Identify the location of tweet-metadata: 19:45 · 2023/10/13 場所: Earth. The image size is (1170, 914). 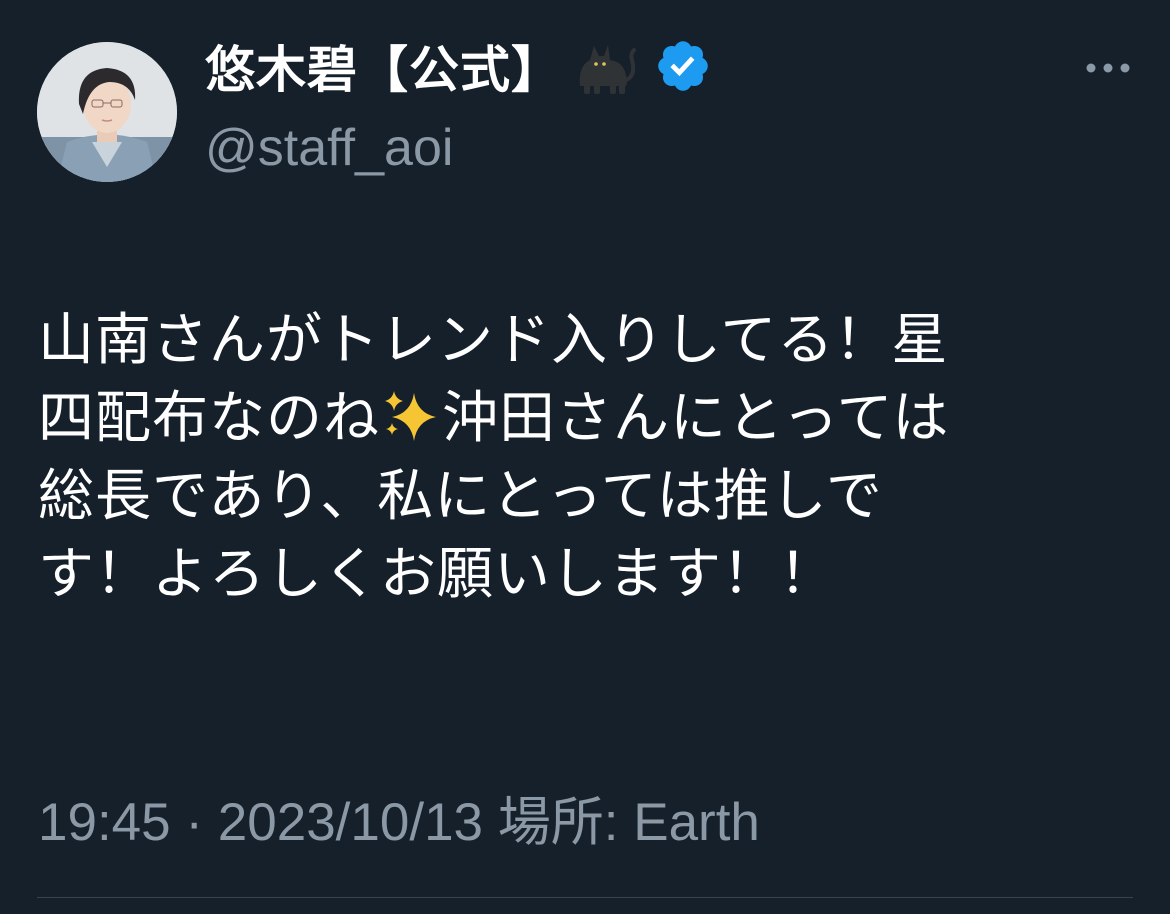
(399, 818).